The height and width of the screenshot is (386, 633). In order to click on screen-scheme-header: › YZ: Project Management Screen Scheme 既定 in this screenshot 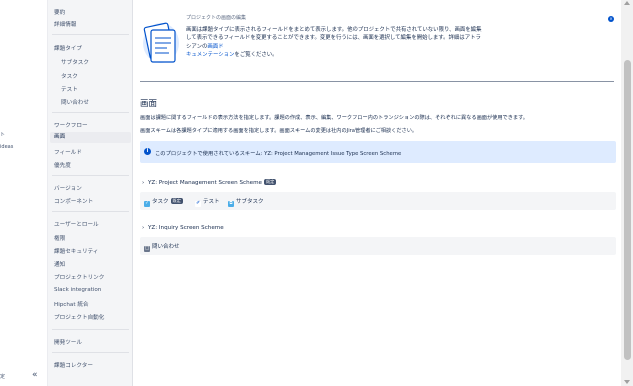, I will do `click(209, 182)`.